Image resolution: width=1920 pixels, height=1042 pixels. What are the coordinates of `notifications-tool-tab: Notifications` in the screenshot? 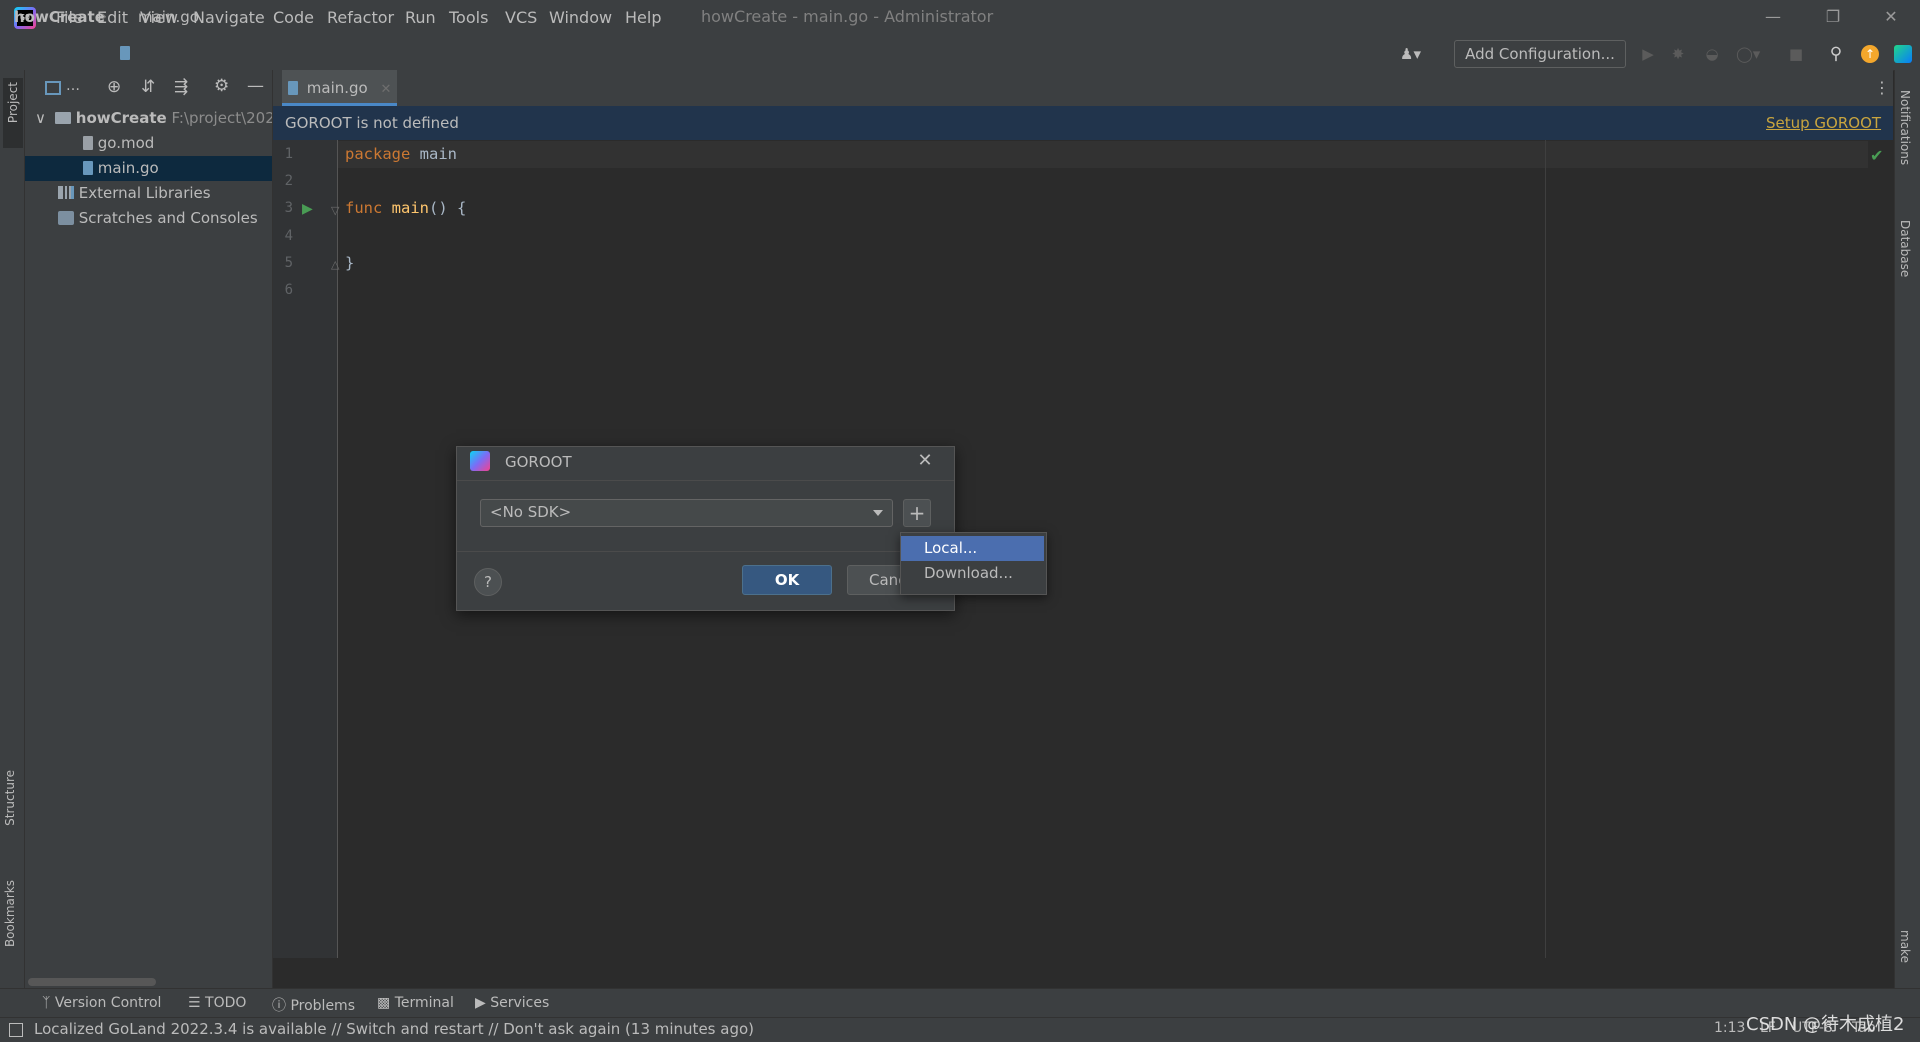 It's located at (1905, 127).